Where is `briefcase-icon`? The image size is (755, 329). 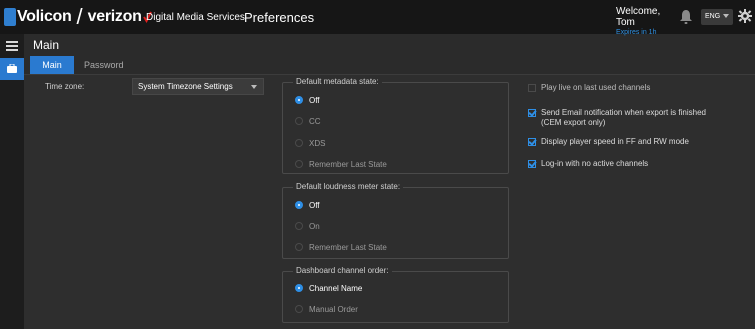 briefcase-icon is located at coordinates (12, 68).